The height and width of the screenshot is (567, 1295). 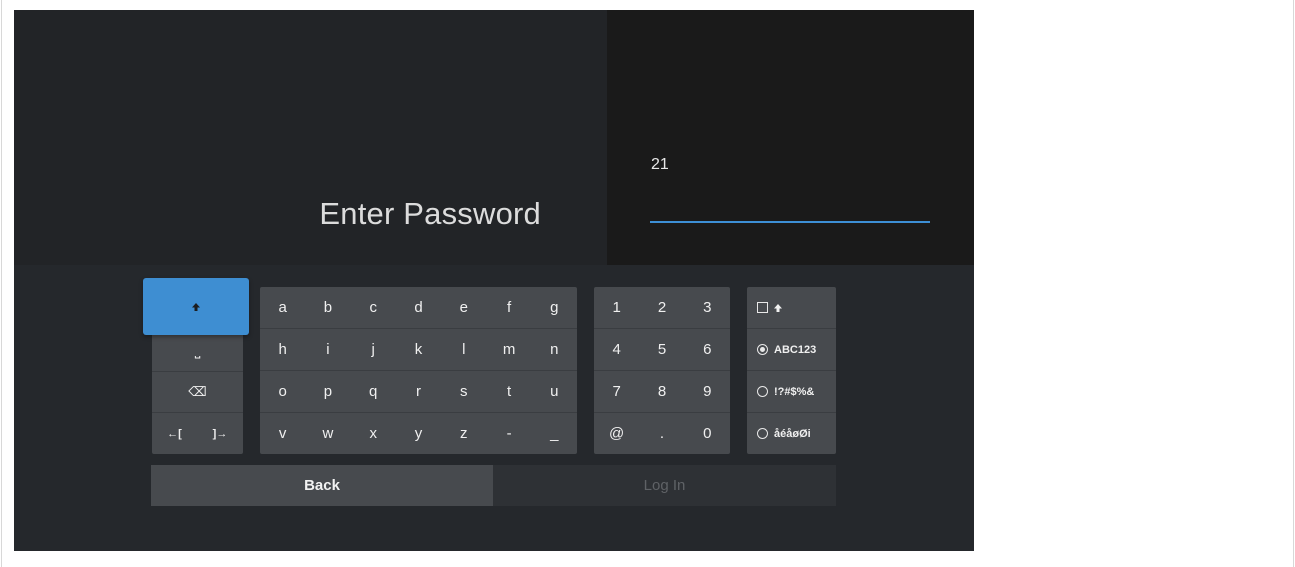 What do you see at coordinates (373, 392) in the screenshot?
I see `key-q: q` at bounding box center [373, 392].